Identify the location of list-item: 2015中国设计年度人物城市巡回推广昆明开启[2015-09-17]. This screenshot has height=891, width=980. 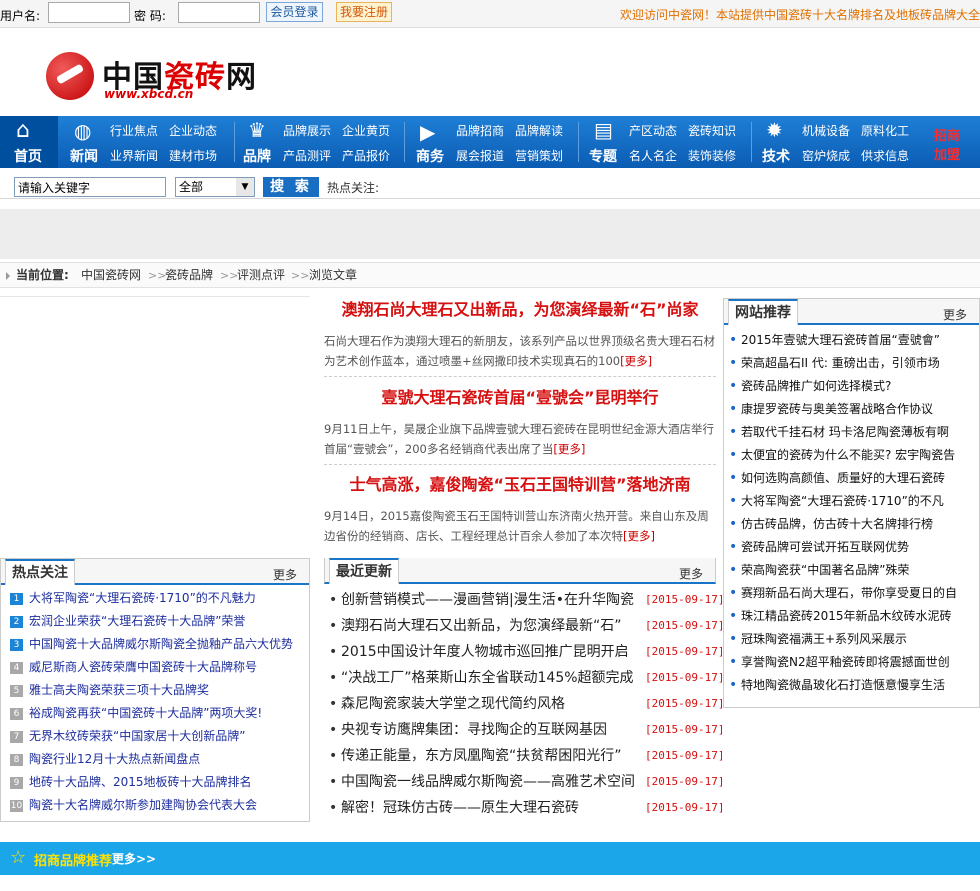
(524, 652).